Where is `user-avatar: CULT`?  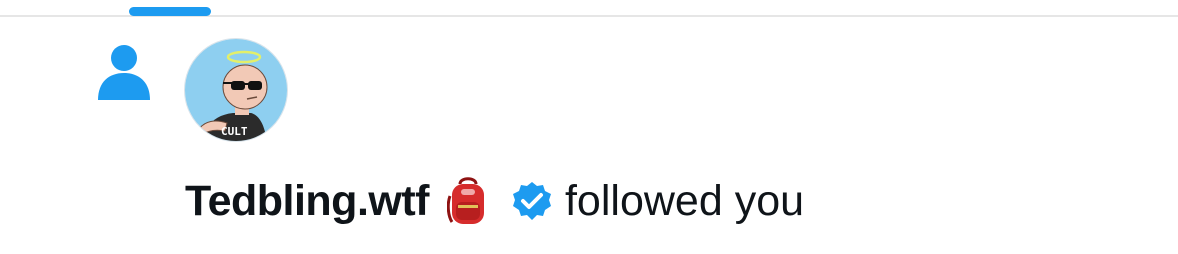
user-avatar: CULT is located at coordinates (236, 90).